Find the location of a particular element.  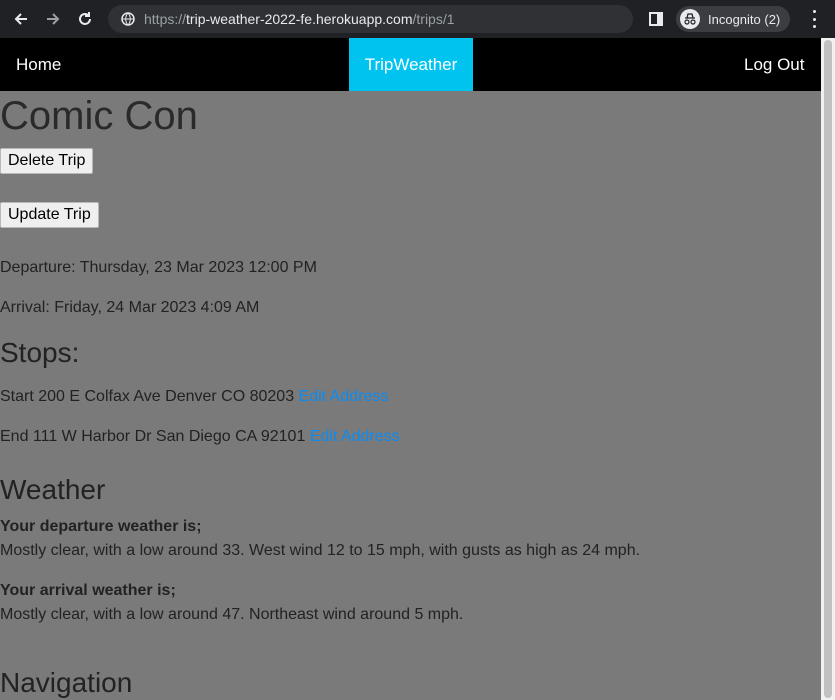

incognito-badge: Incognito (2) is located at coordinates (733, 19).